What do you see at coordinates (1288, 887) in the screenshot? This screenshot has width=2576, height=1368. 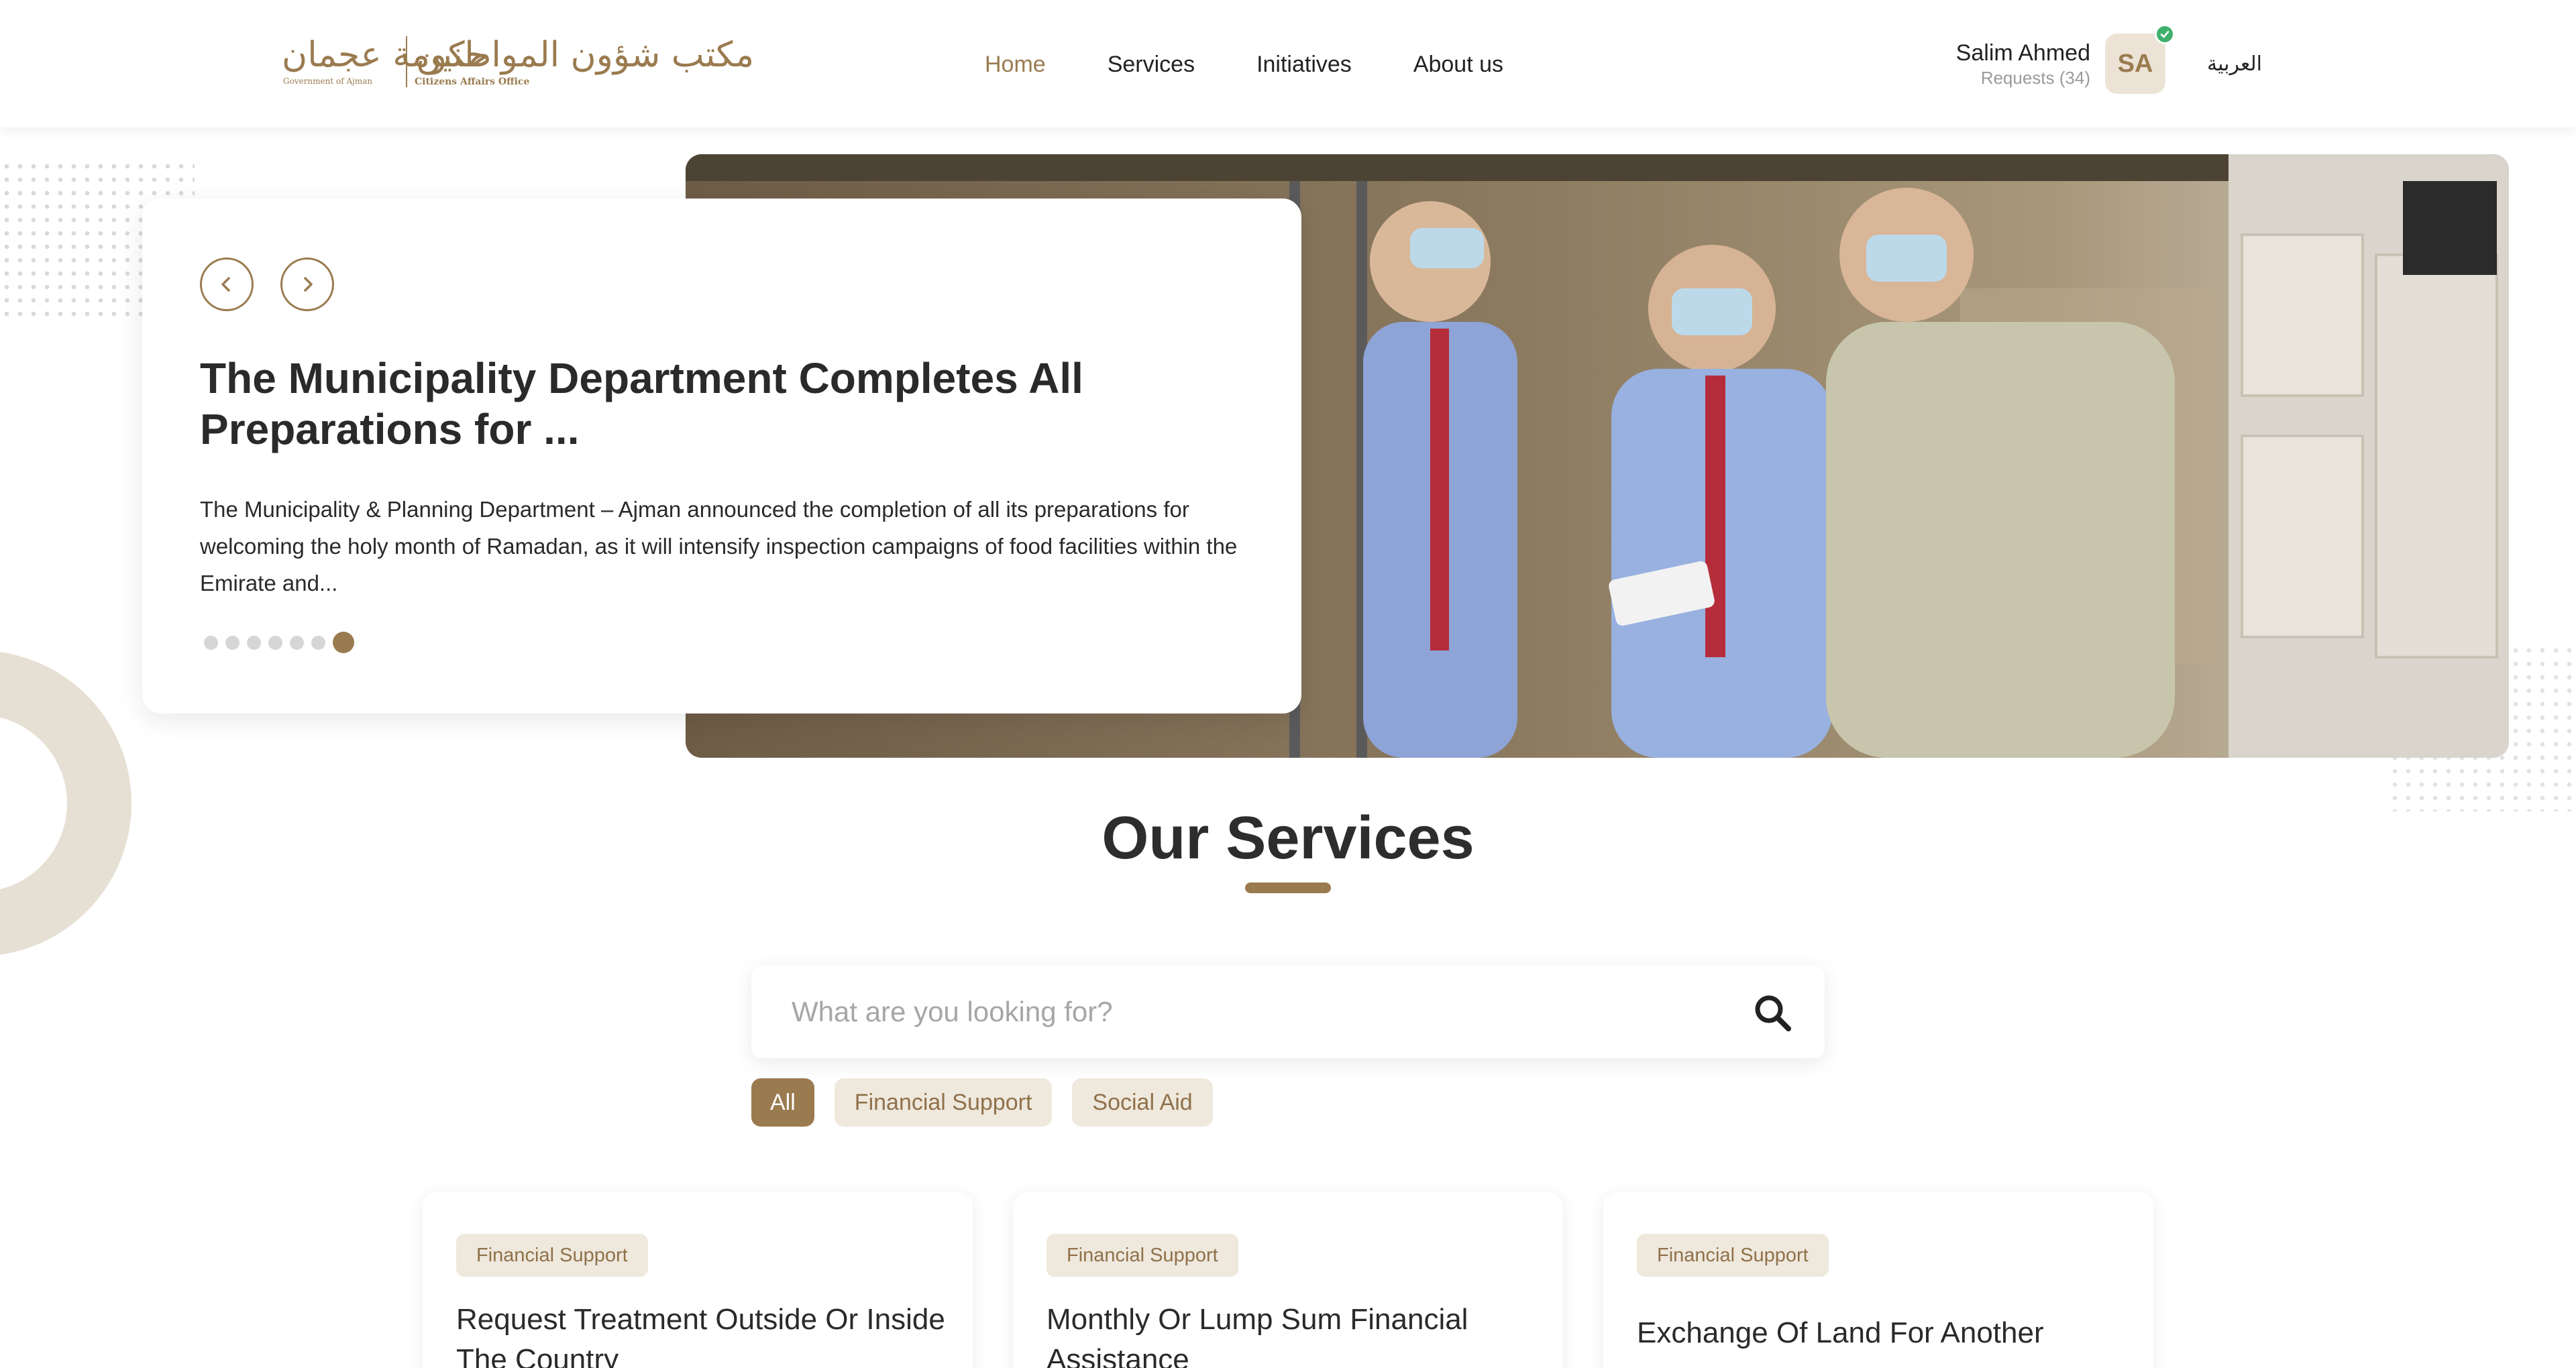 I see `title-underline` at bounding box center [1288, 887].